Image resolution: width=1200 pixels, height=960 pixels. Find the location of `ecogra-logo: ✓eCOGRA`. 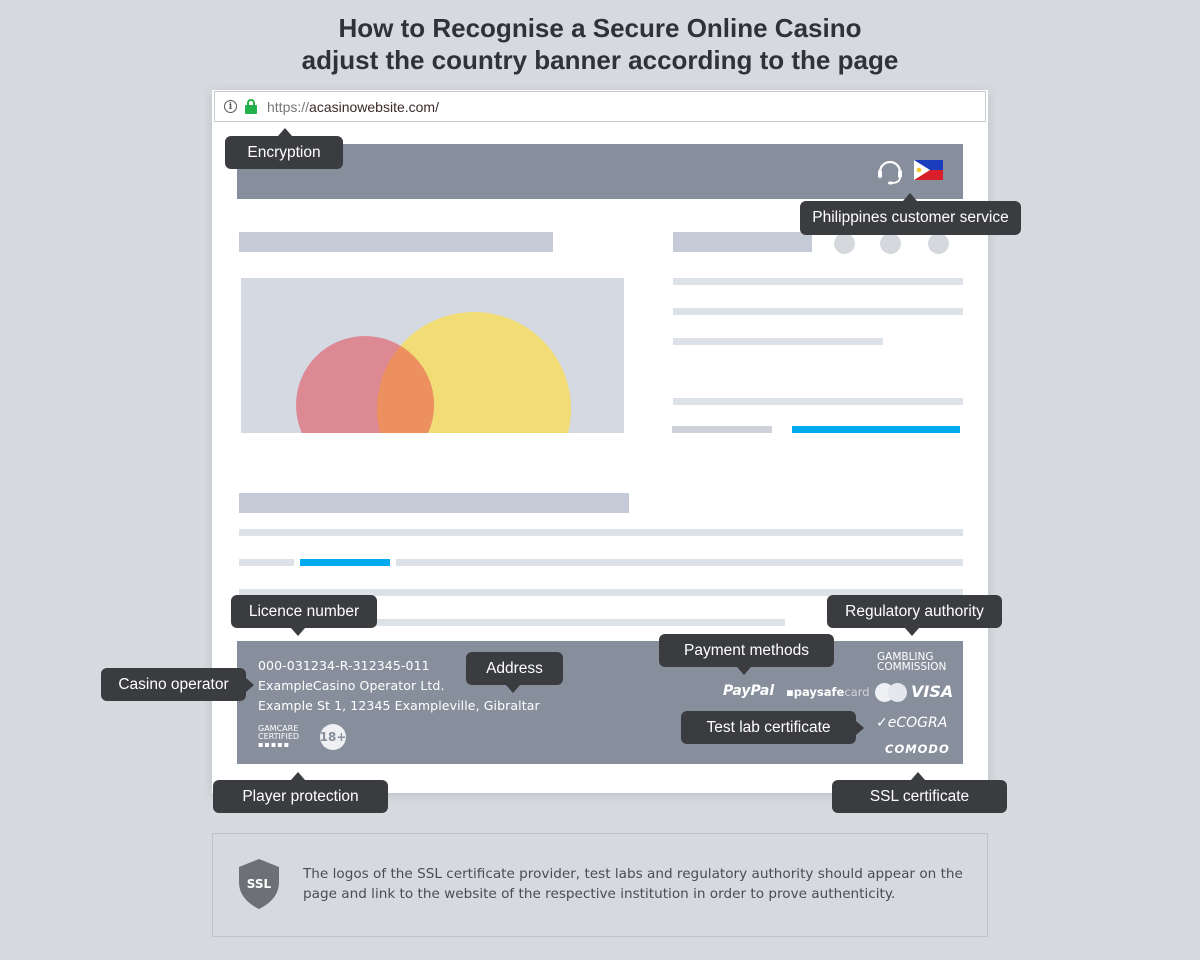

ecogra-logo: ✓eCOGRA is located at coordinates (911, 723).